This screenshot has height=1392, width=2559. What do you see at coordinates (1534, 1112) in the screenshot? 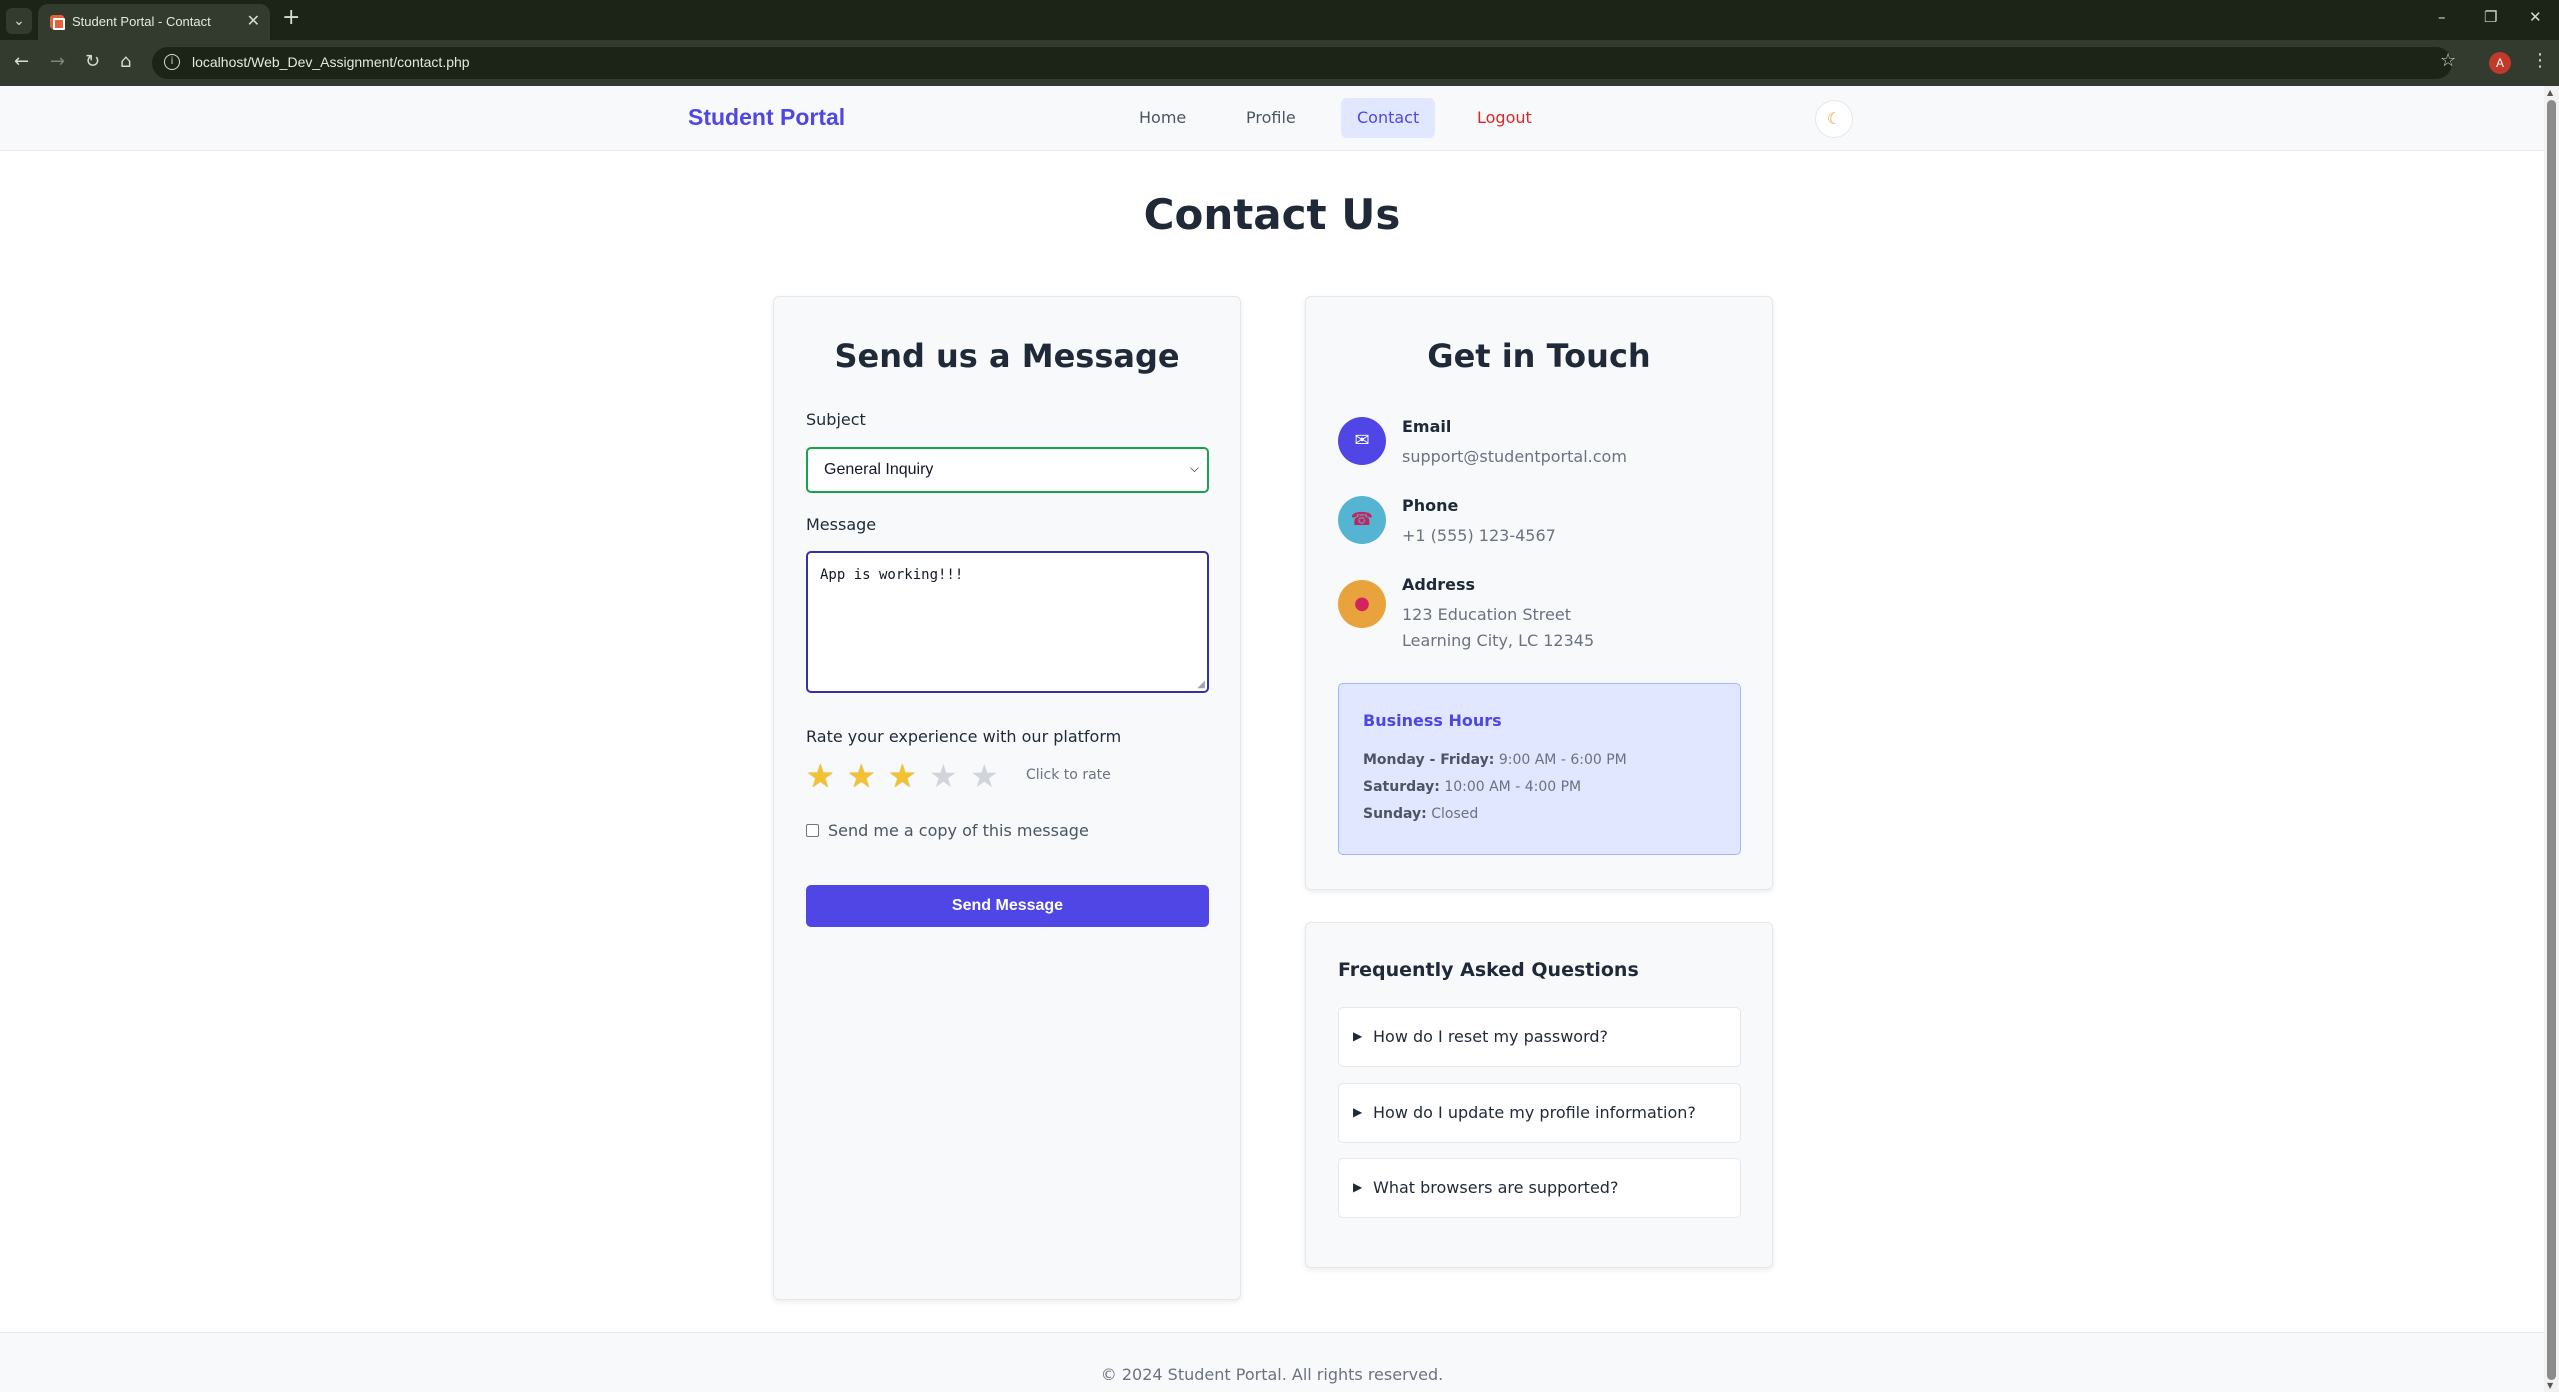
I see `faq-question: How do I update my profile information?` at bounding box center [1534, 1112].